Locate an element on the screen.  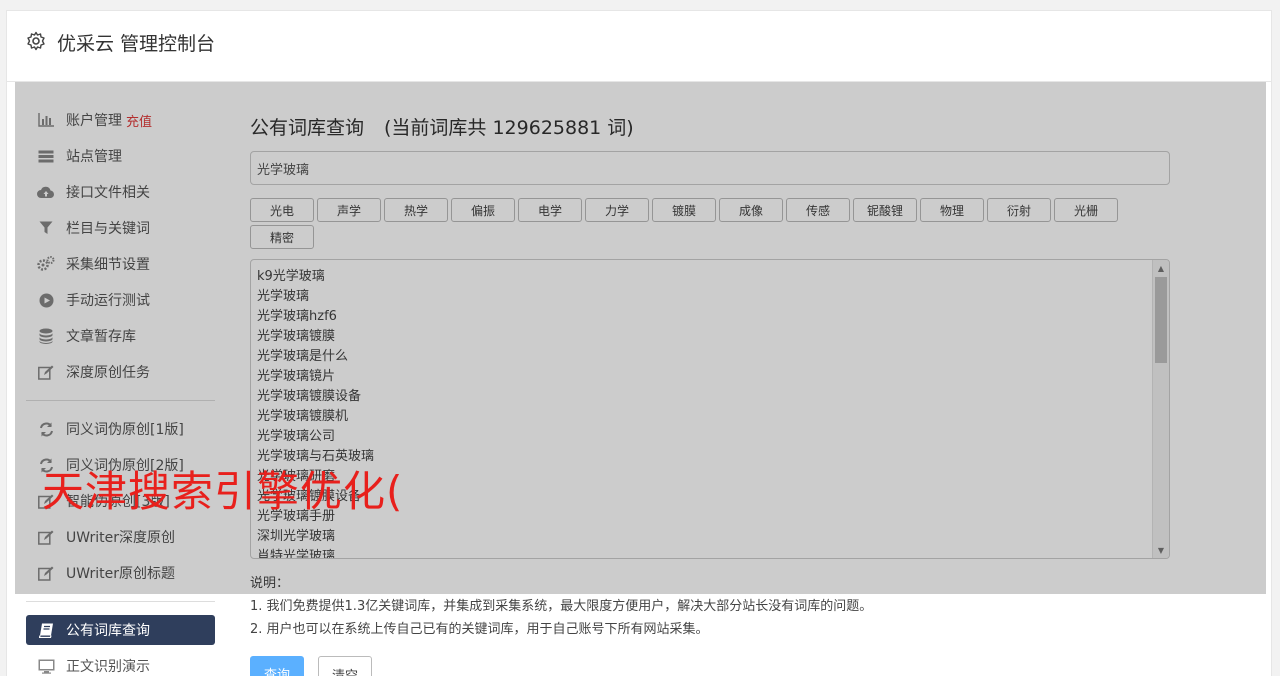
sidebar-divider is located at coordinates (120, 601).